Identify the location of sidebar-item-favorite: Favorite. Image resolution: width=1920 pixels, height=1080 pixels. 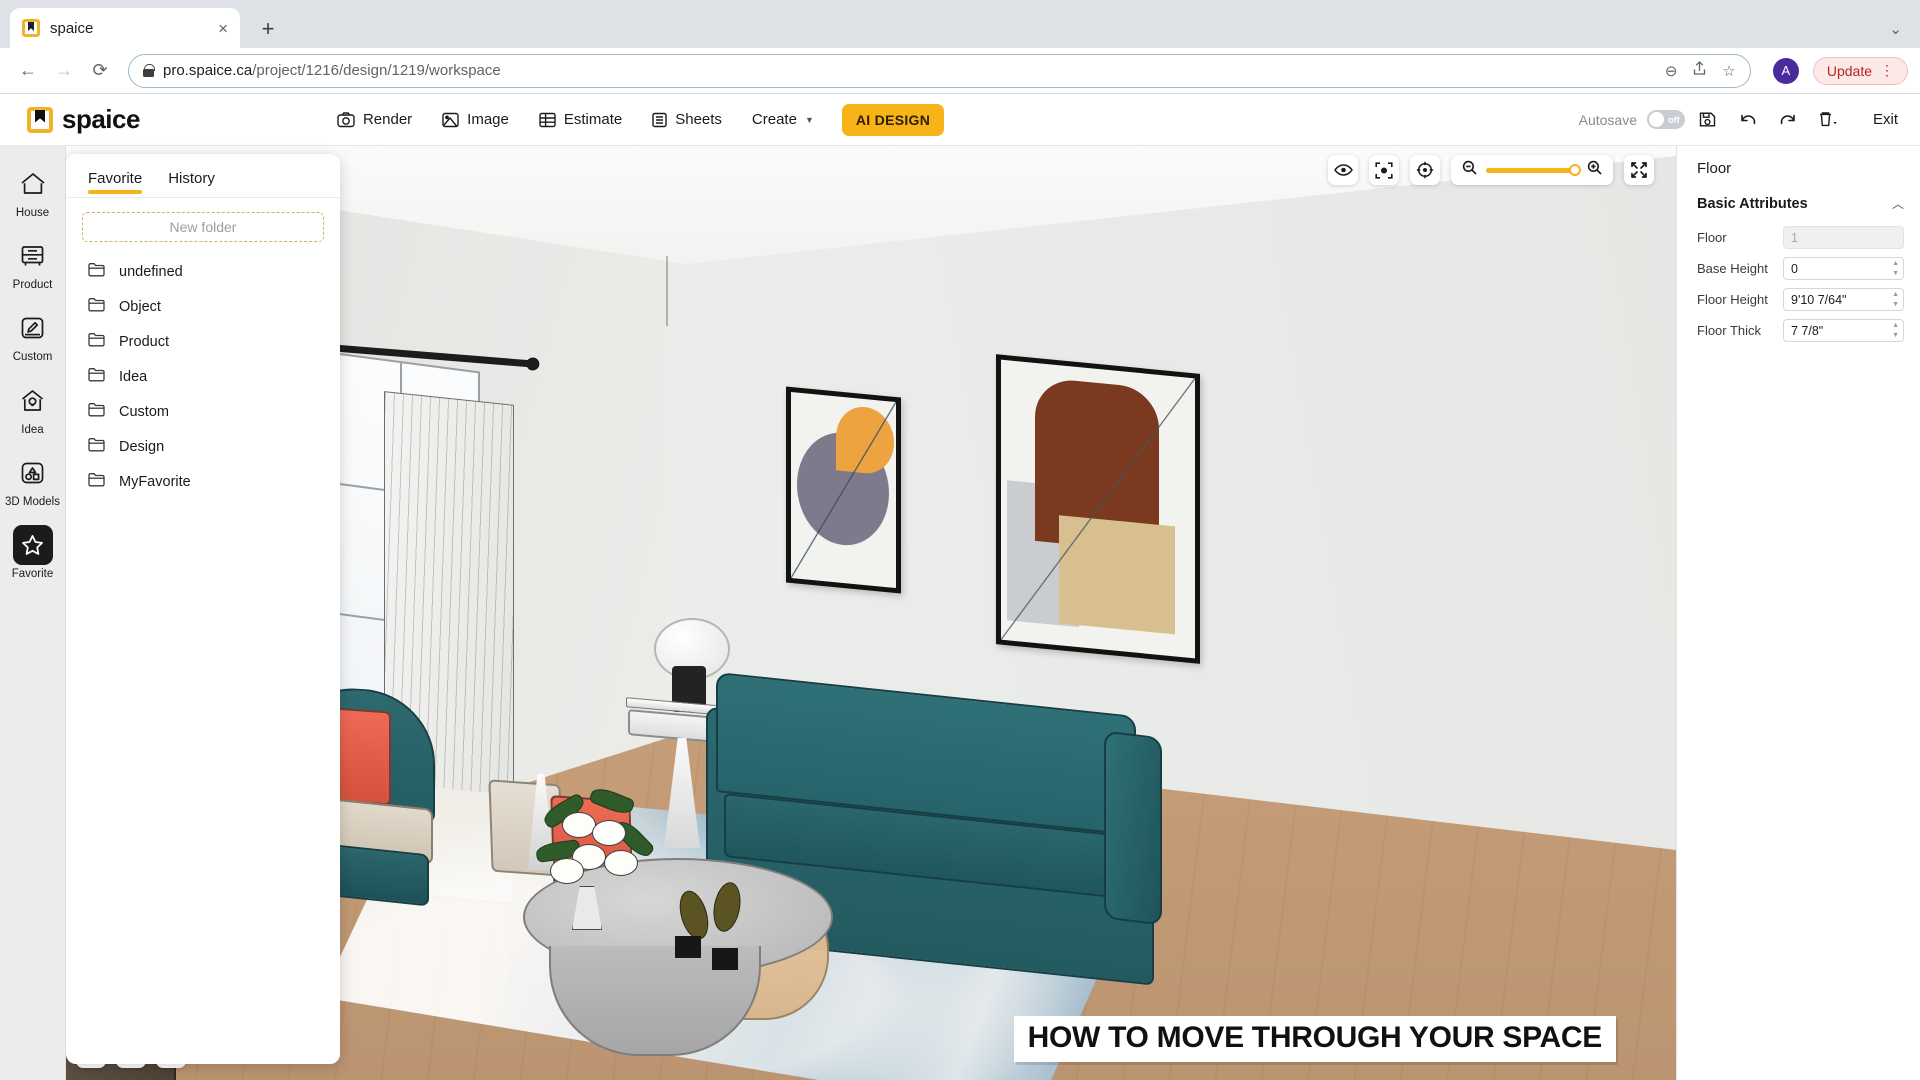
(33, 553).